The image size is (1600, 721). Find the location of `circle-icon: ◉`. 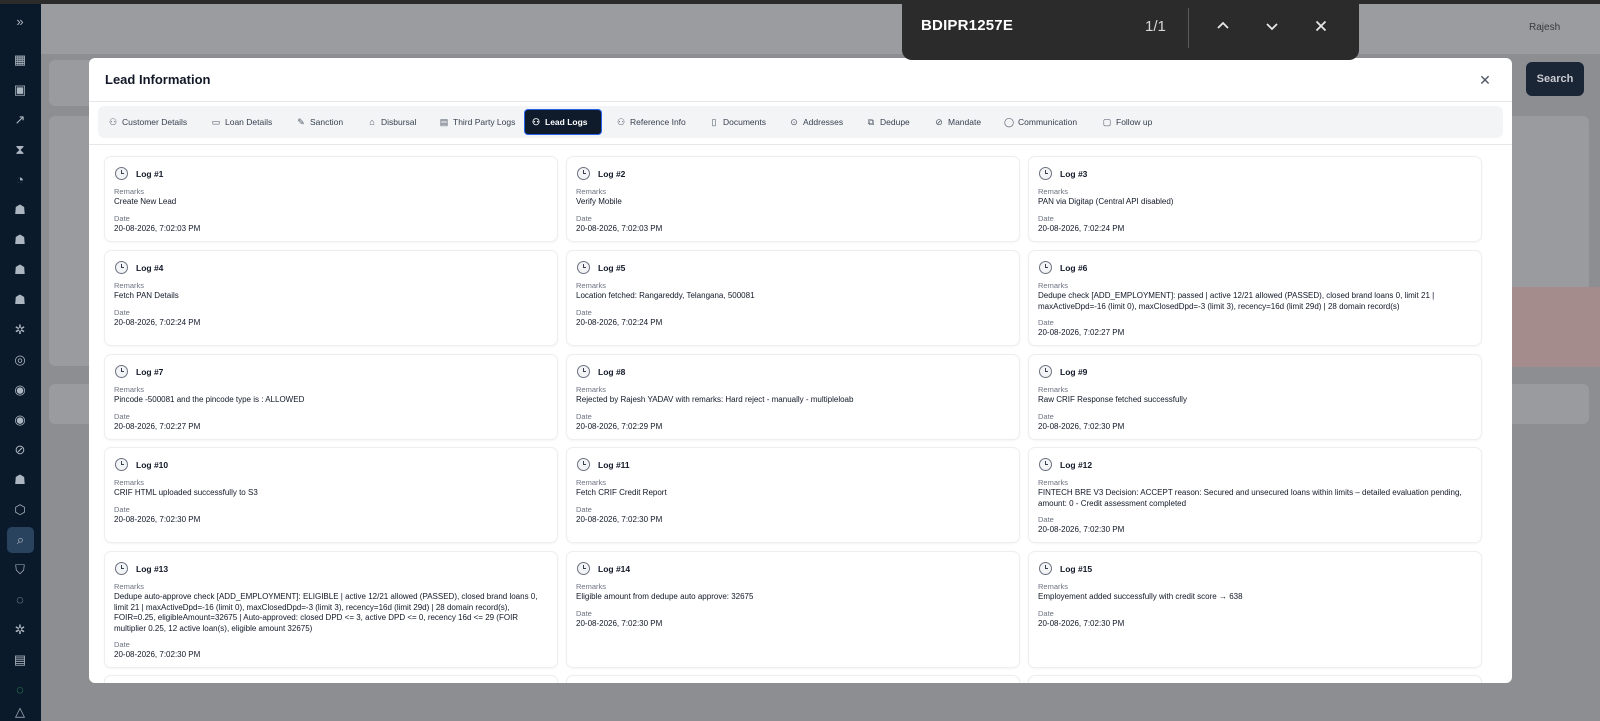

circle-icon: ◉ is located at coordinates (20, 390).